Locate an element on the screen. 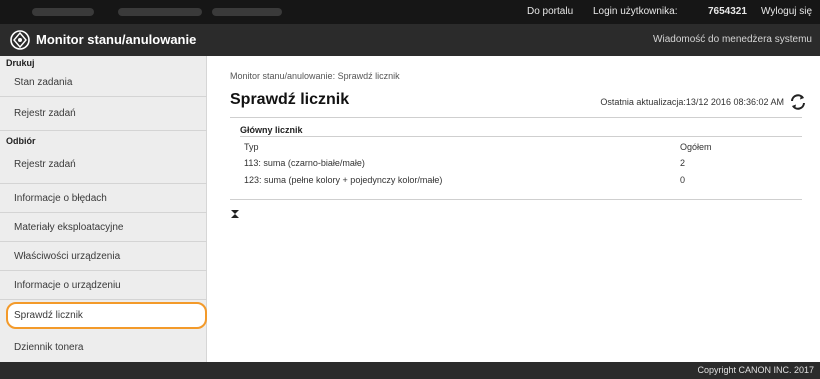  sidebar-section-print: Drukuj is located at coordinates (20, 63).